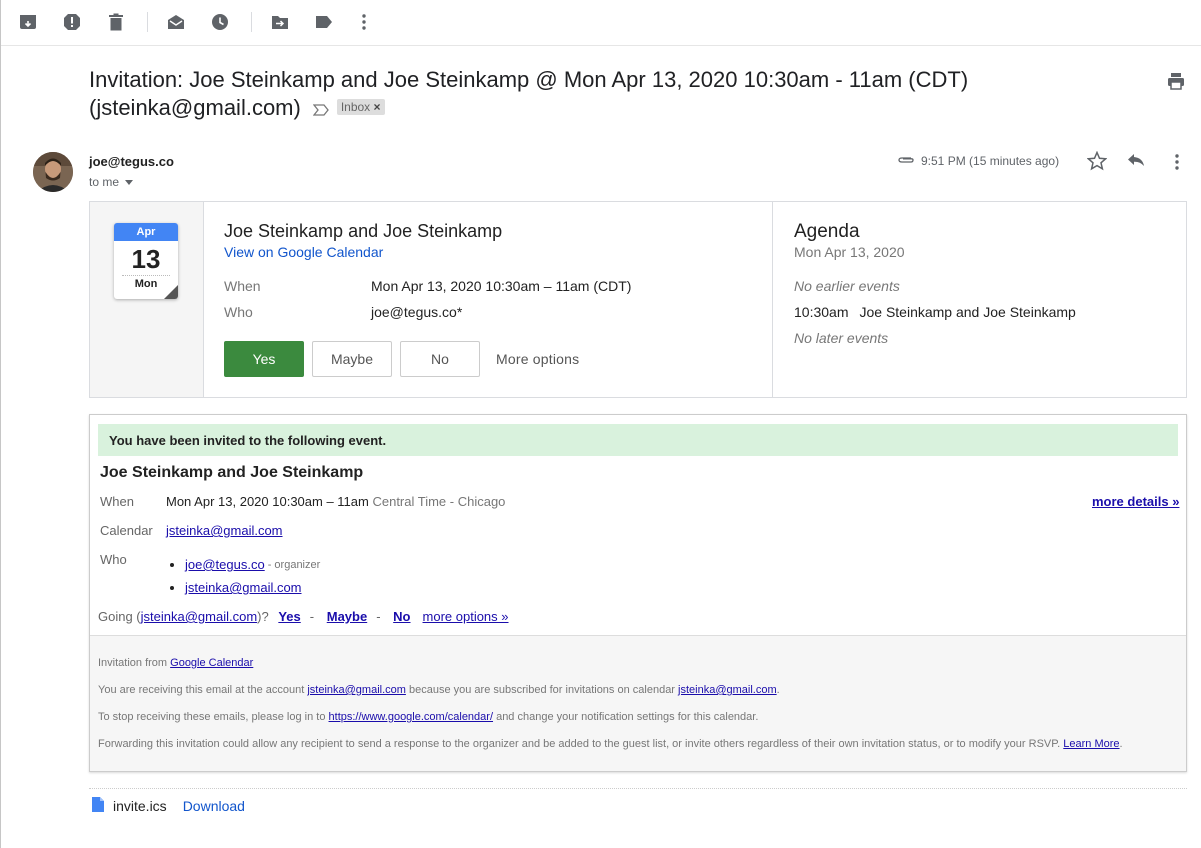 The width and height of the screenshot is (1201, 848). What do you see at coordinates (967, 312) in the screenshot?
I see `agenda-event-title: Joe Steinkamp and Joe Steinkamp` at bounding box center [967, 312].